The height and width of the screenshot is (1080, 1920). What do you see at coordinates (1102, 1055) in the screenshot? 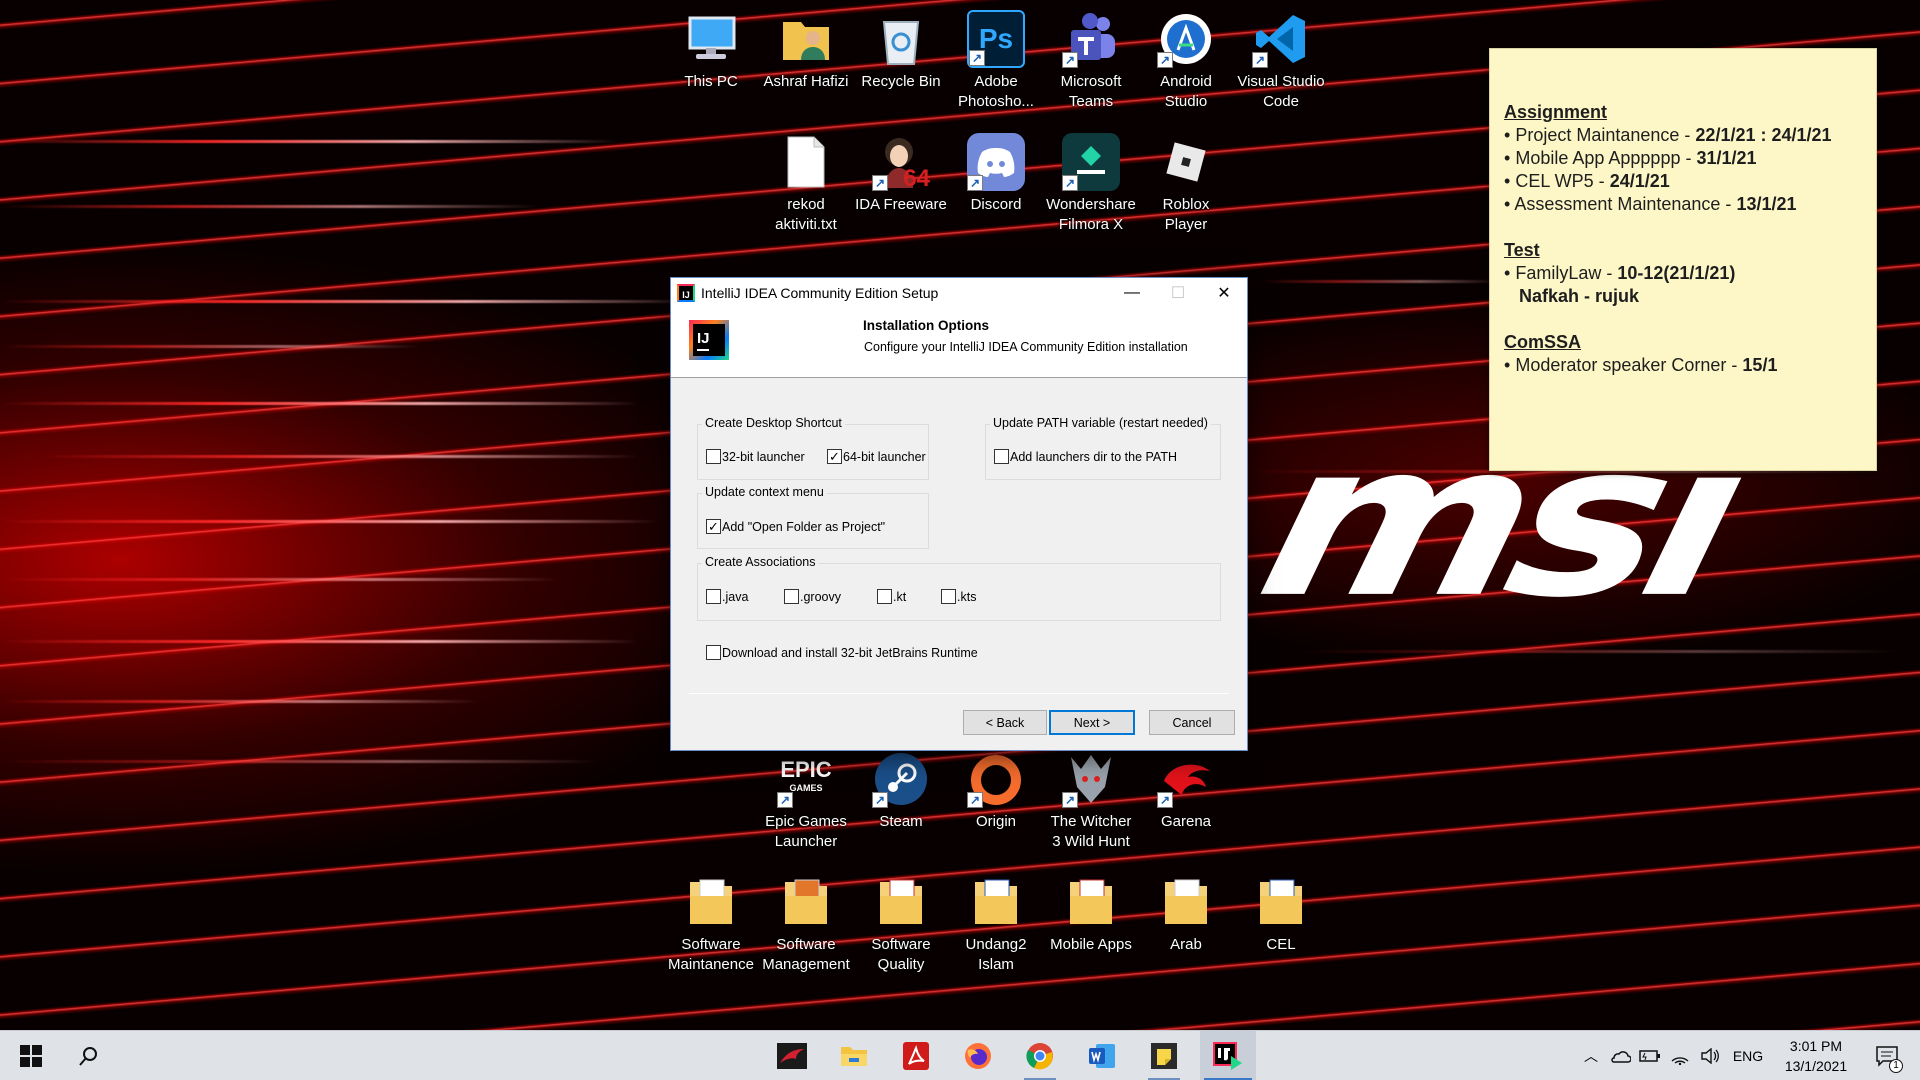
I see `taskbar-word` at bounding box center [1102, 1055].